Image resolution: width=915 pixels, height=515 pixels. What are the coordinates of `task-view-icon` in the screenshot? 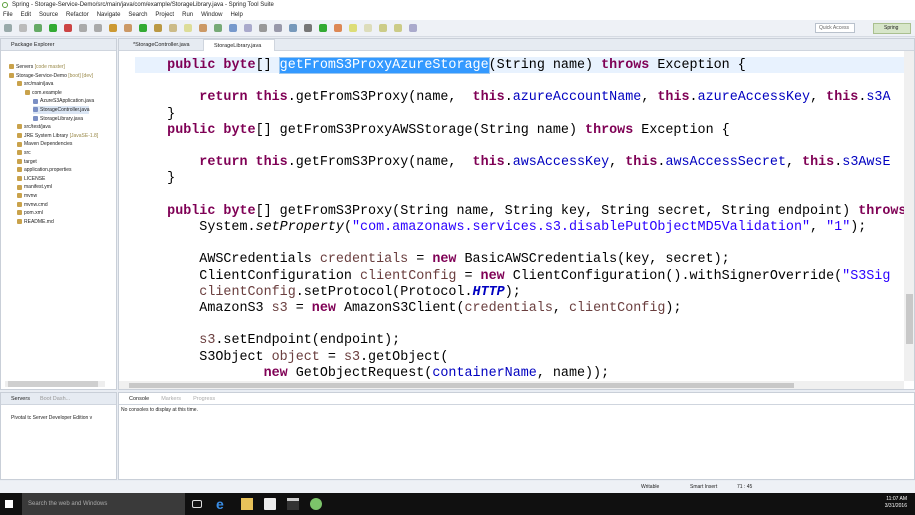 It's located at (197, 504).